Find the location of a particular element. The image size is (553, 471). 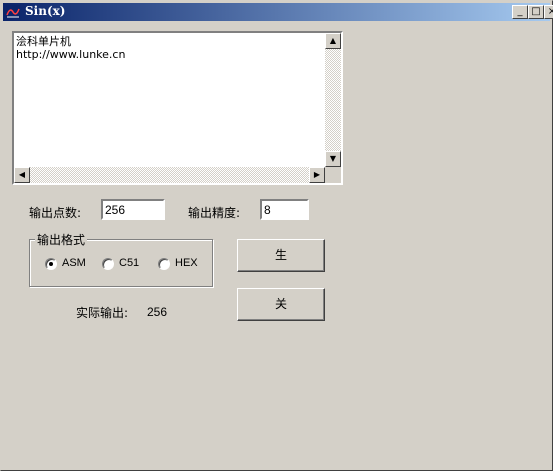

radio-asm-label: ASM is located at coordinates (74, 263).